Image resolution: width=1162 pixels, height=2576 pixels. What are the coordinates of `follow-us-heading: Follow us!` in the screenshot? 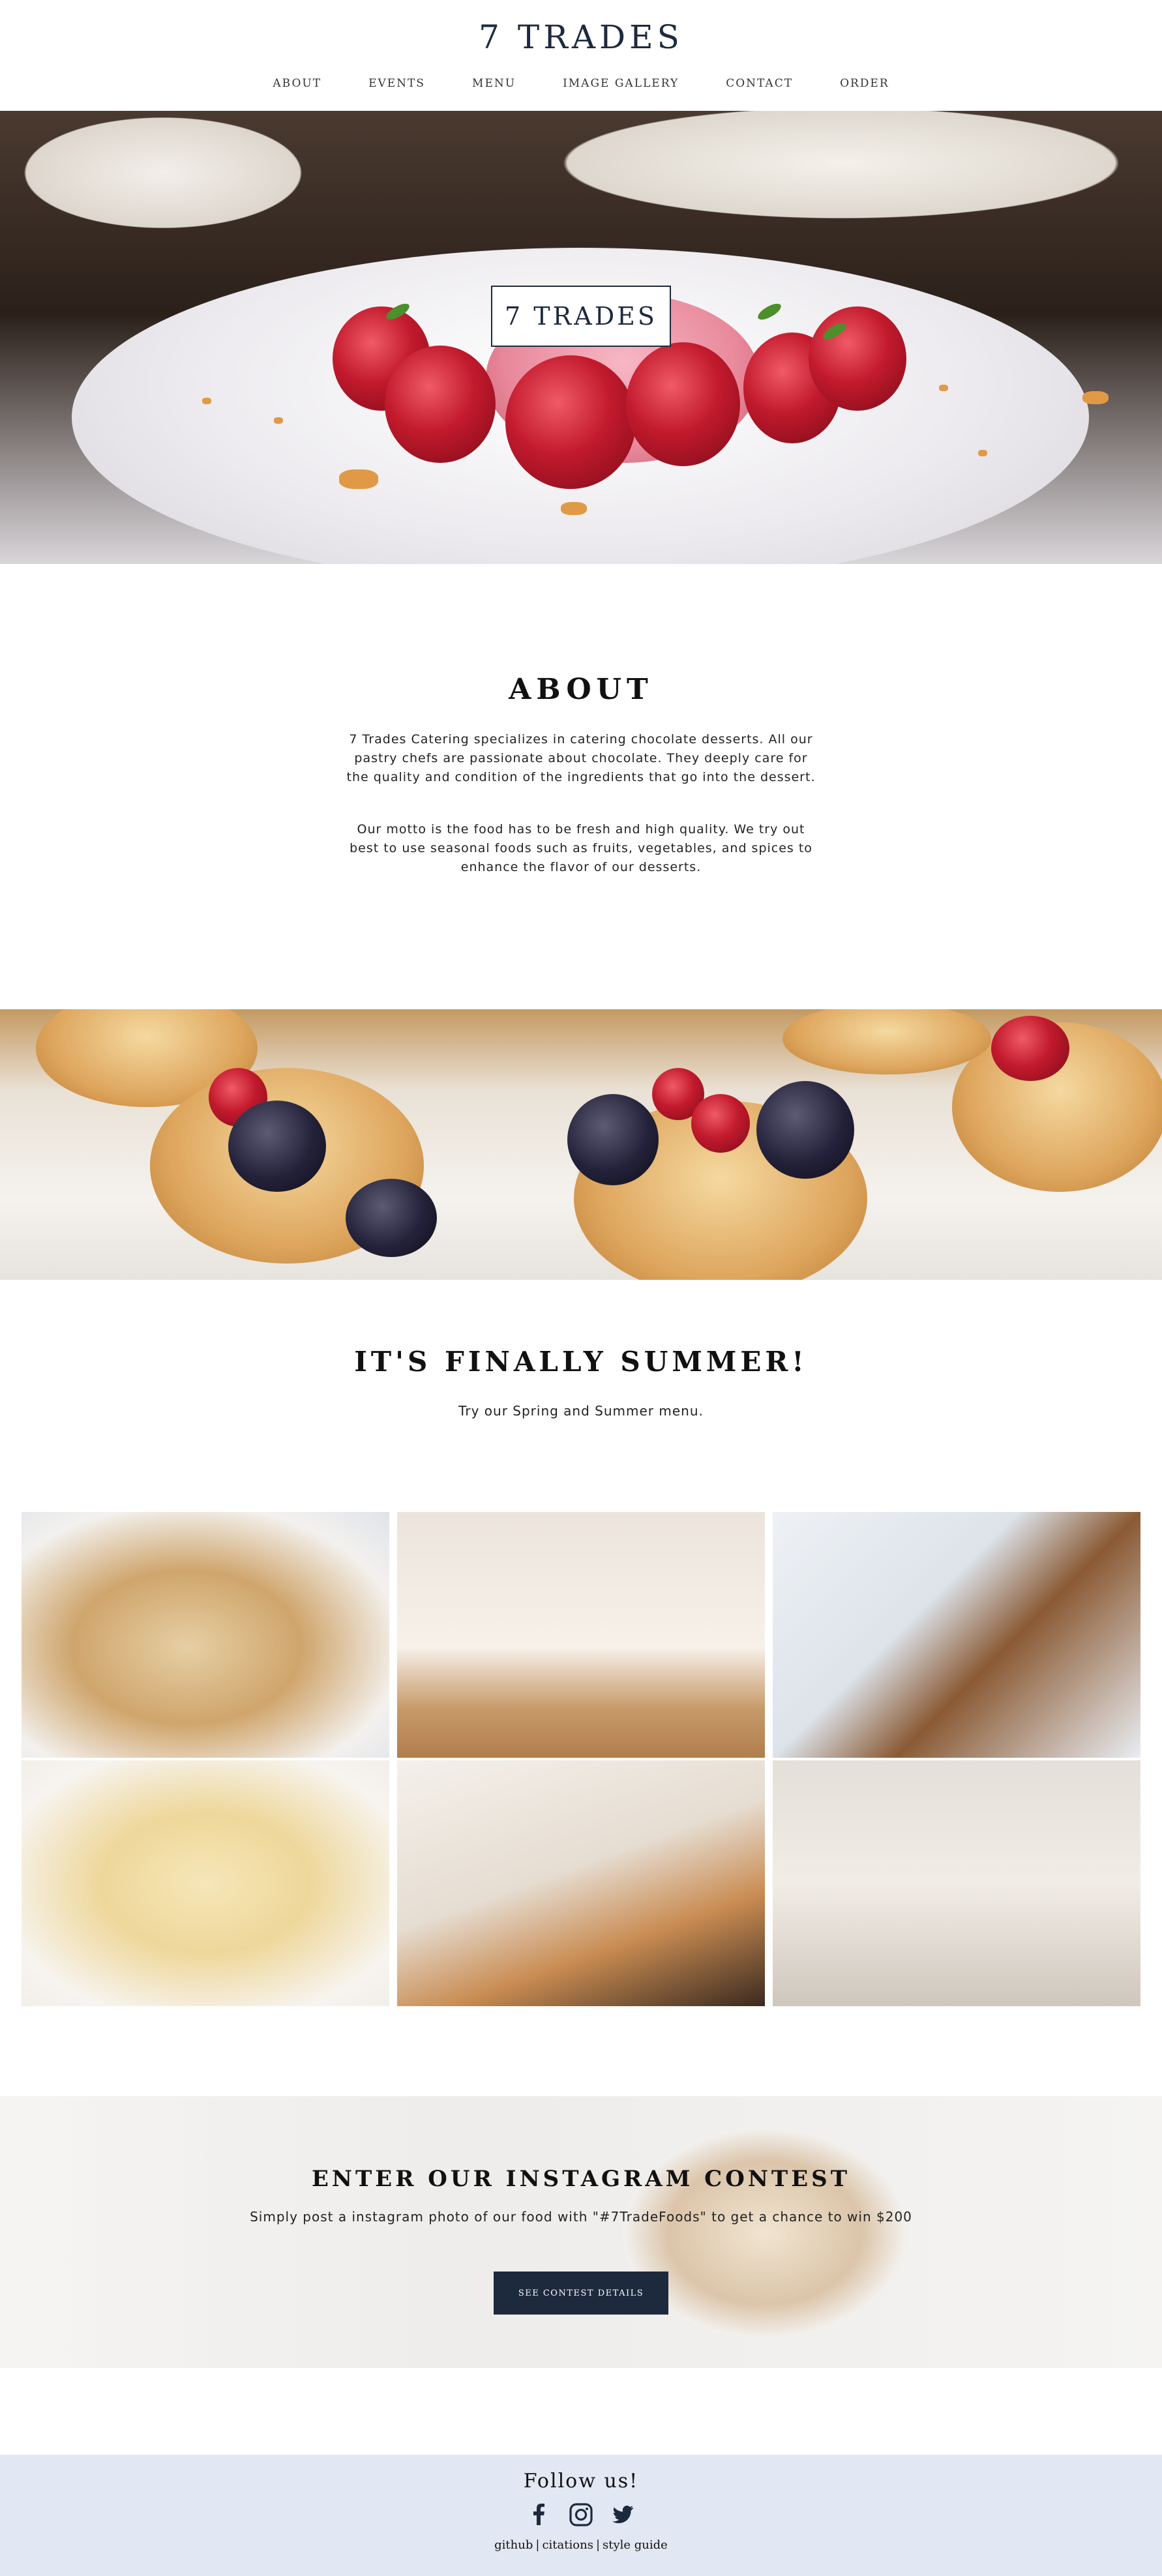 It's located at (581, 2481).